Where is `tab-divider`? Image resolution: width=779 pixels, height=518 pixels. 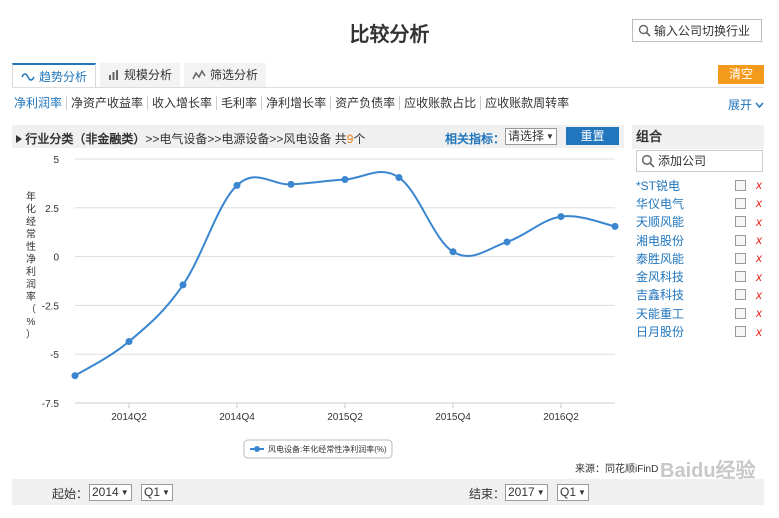
tab-divider is located at coordinates (388, 87).